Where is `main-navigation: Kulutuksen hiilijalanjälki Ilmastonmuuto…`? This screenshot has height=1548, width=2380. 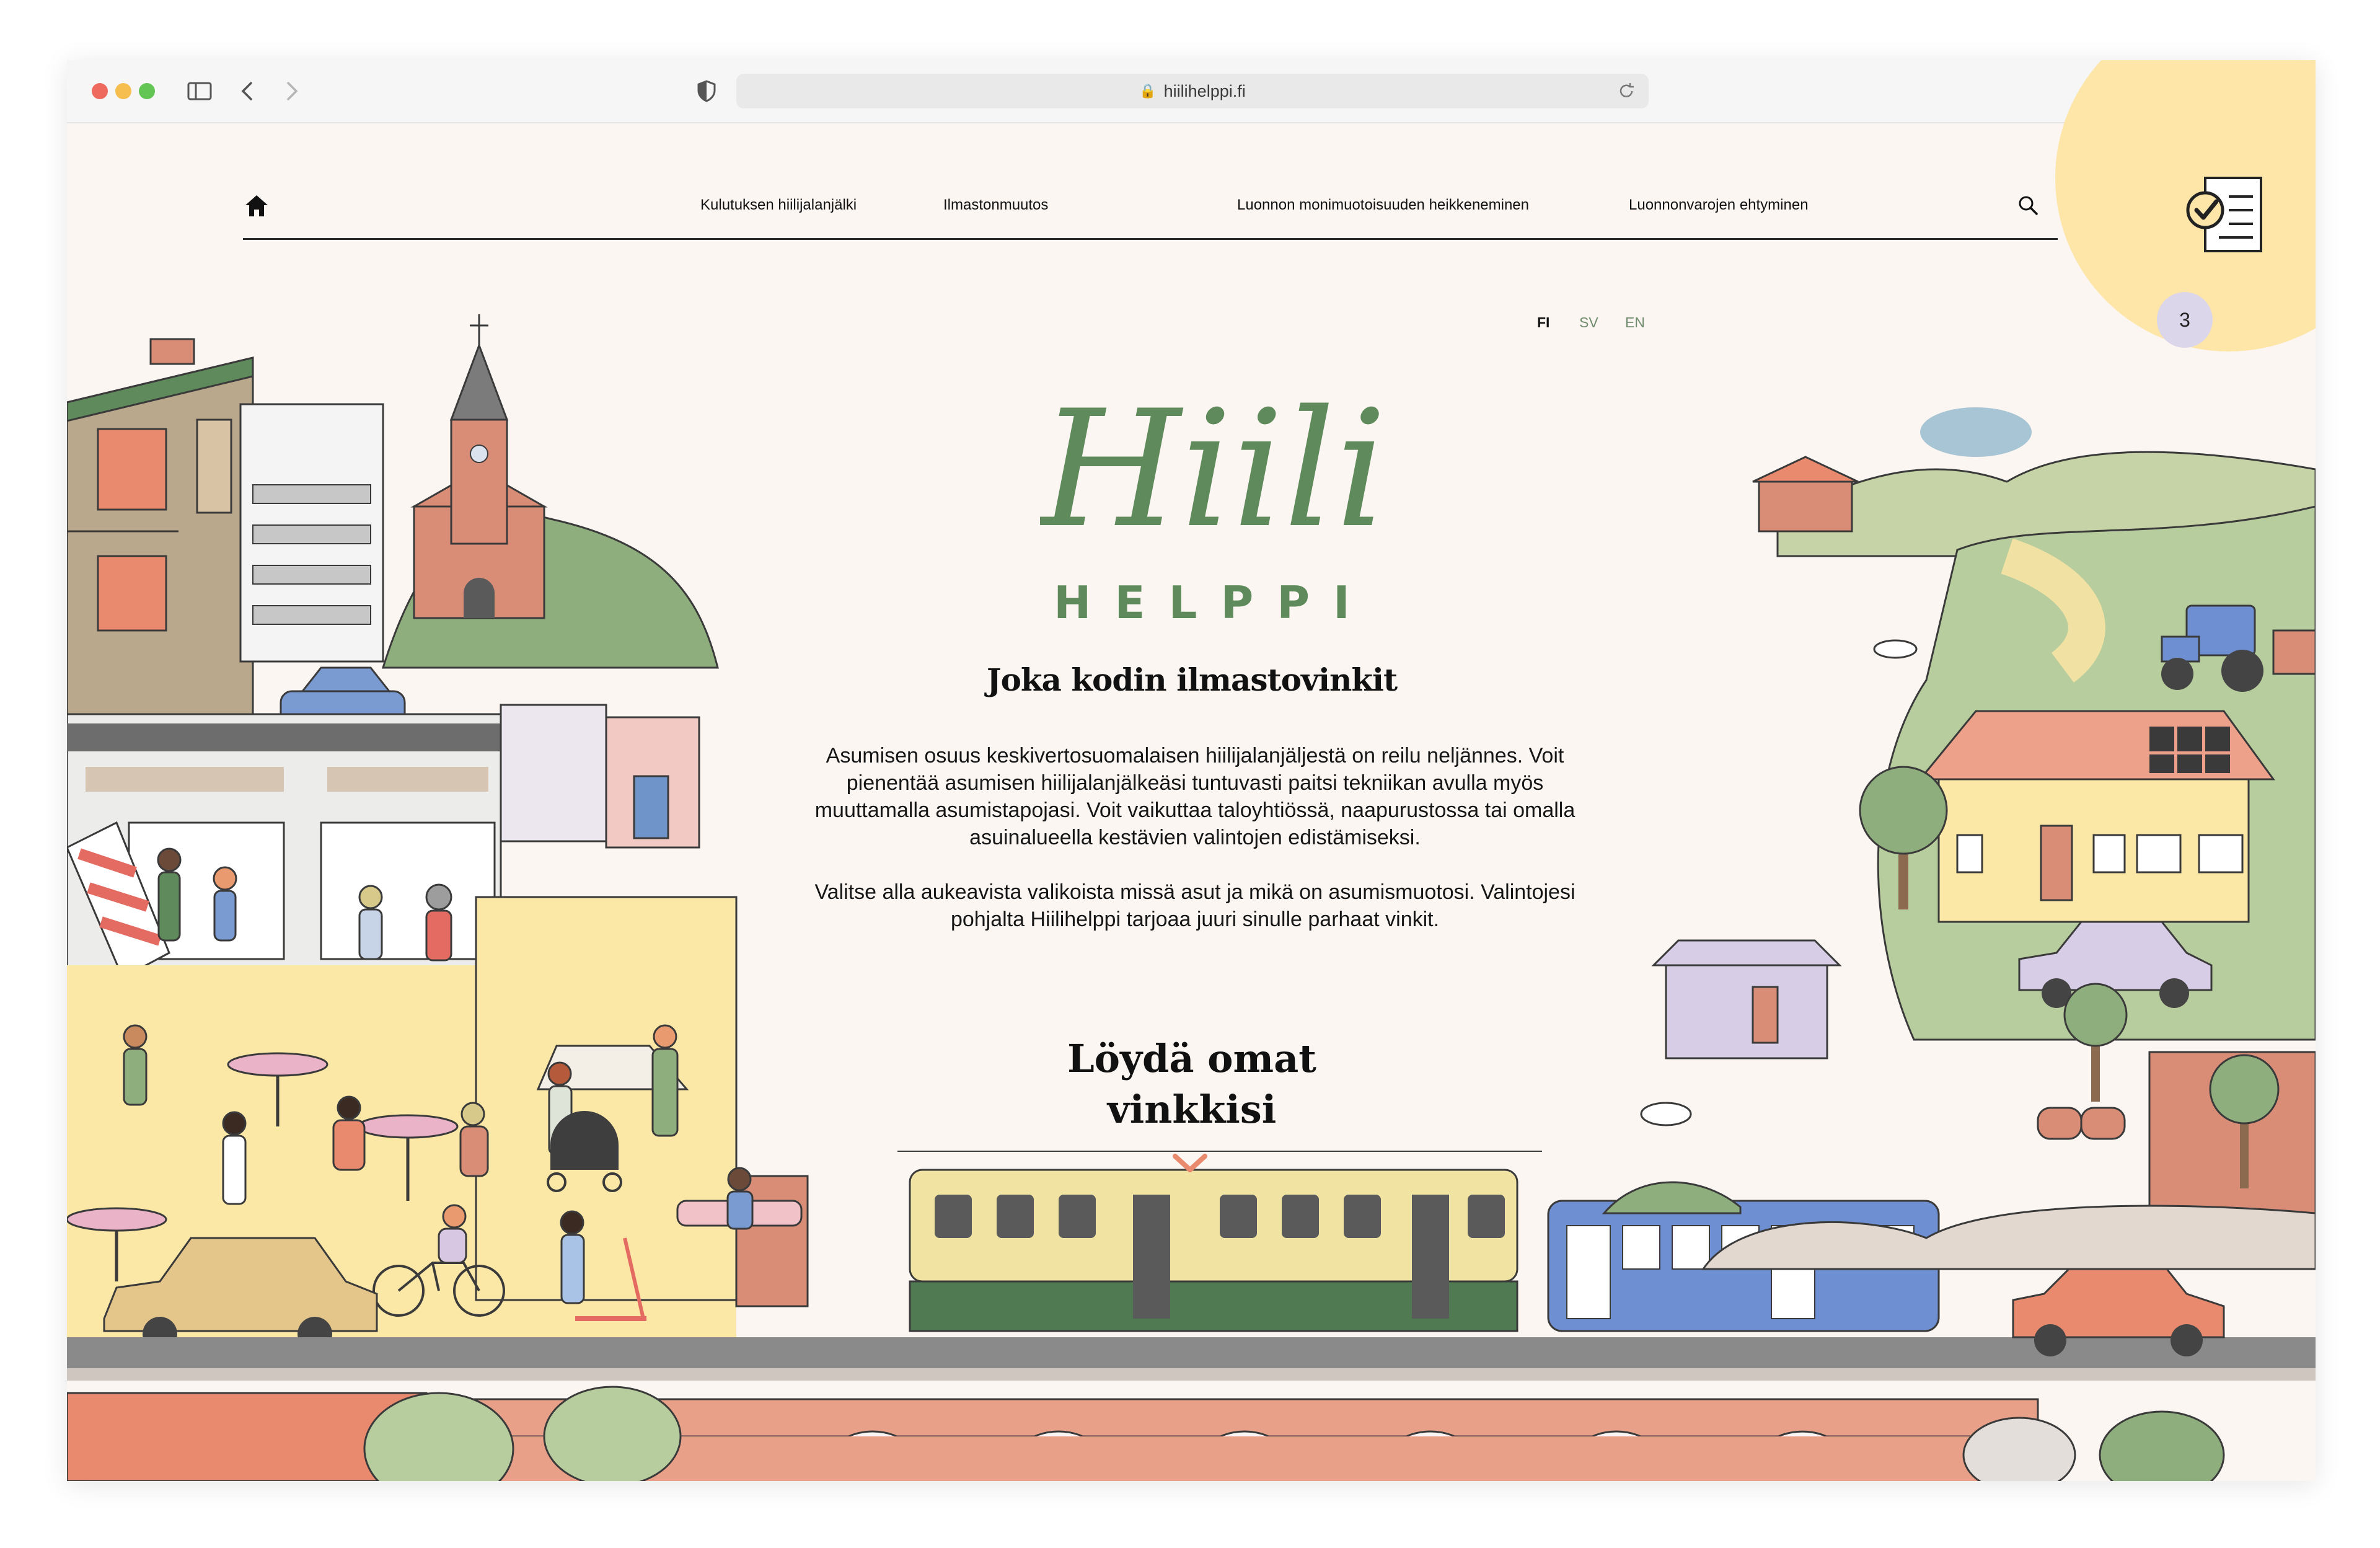 main-navigation: Kulutuksen hiilijalanjälki Ilmastonmuuto… is located at coordinates (1150, 181).